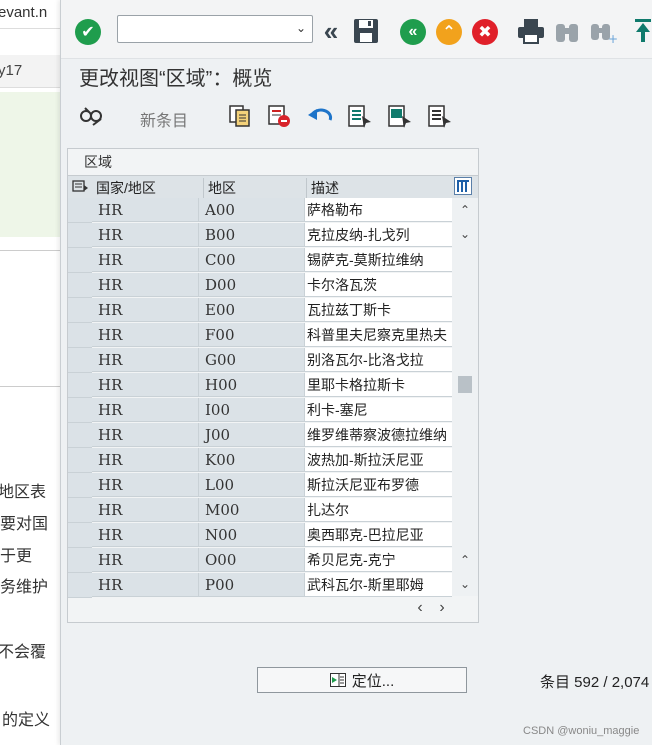  What do you see at coordinates (465, 384) in the screenshot?
I see `scrollbar-thumb` at bounding box center [465, 384].